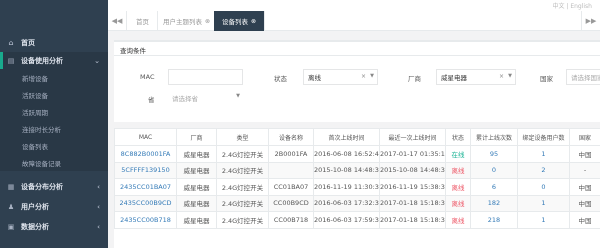  What do you see at coordinates (494, 203) in the screenshot?
I see `online-count-link: 182` at bounding box center [494, 203].